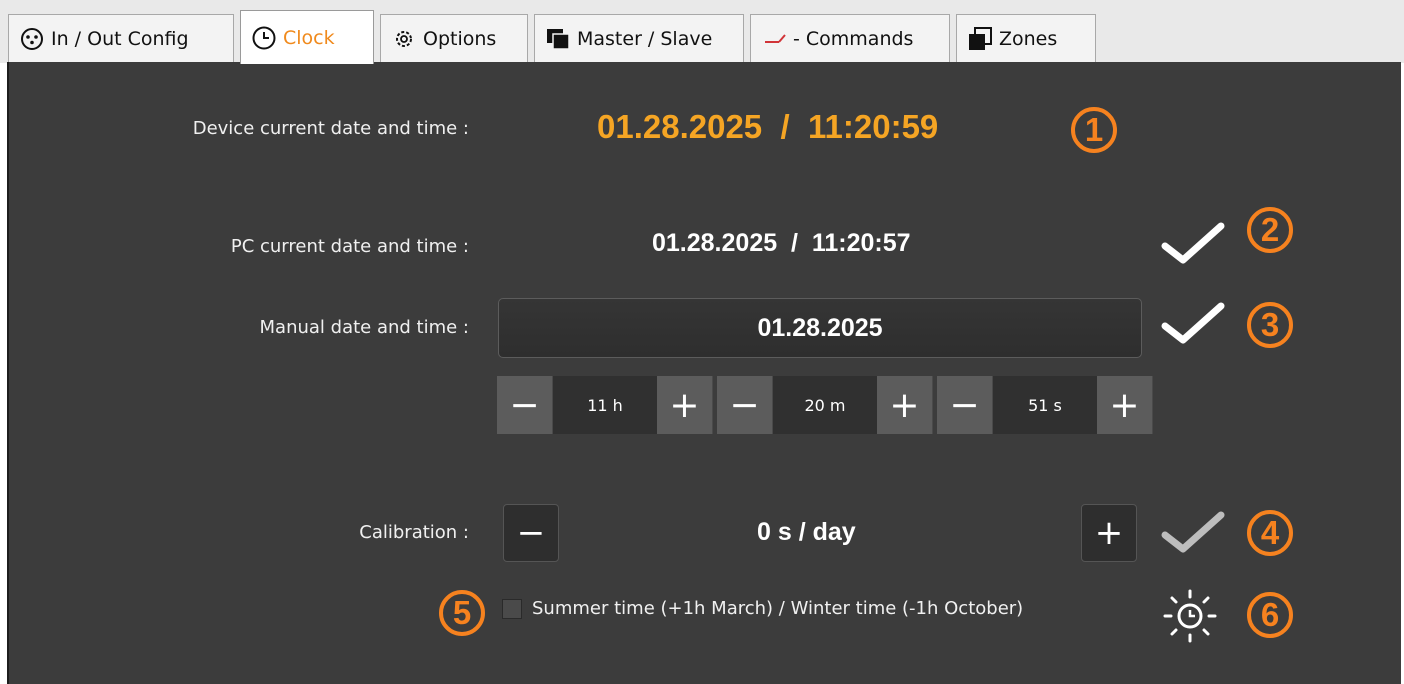 This screenshot has width=1404, height=684. What do you see at coordinates (1270, 615) in the screenshot?
I see `callout-badge-6: 6` at bounding box center [1270, 615].